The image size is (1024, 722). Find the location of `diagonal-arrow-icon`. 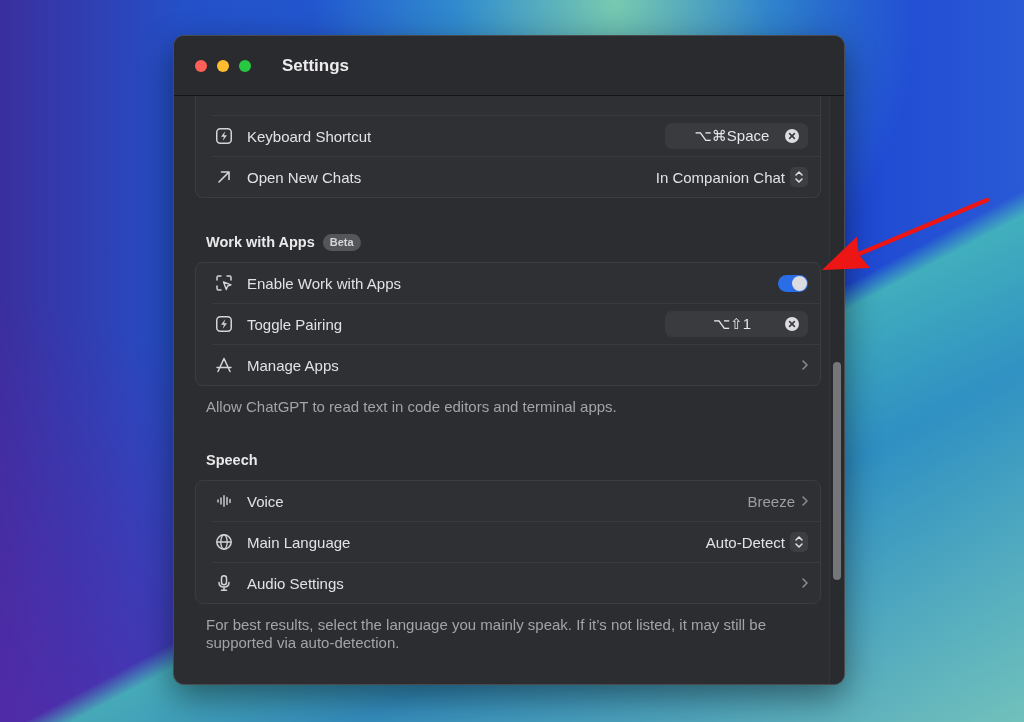

diagonal-arrow-icon is located at coordinates (224, 177).